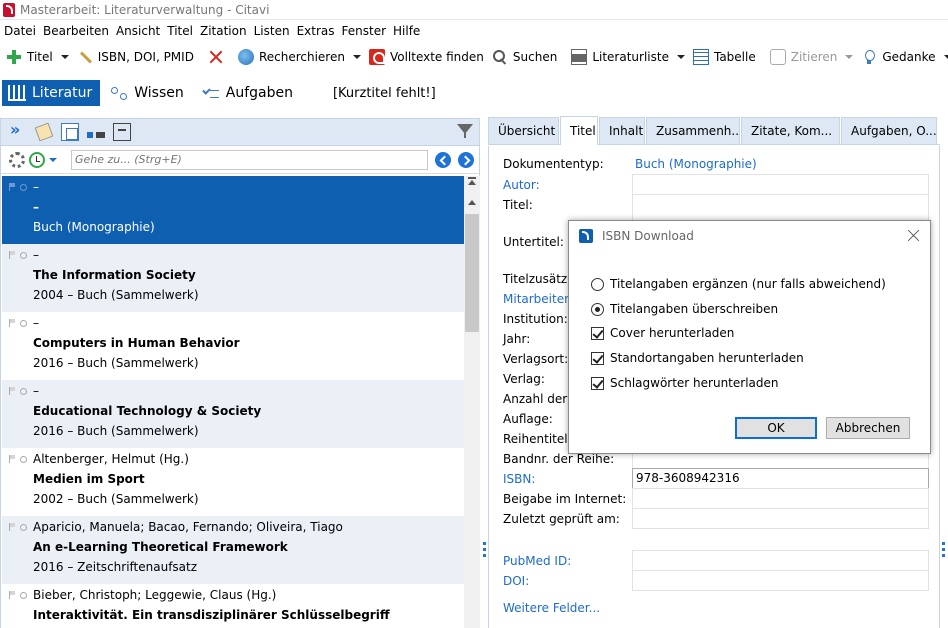  I want to click on isbn-label: ISBN:, so click(519, 479).